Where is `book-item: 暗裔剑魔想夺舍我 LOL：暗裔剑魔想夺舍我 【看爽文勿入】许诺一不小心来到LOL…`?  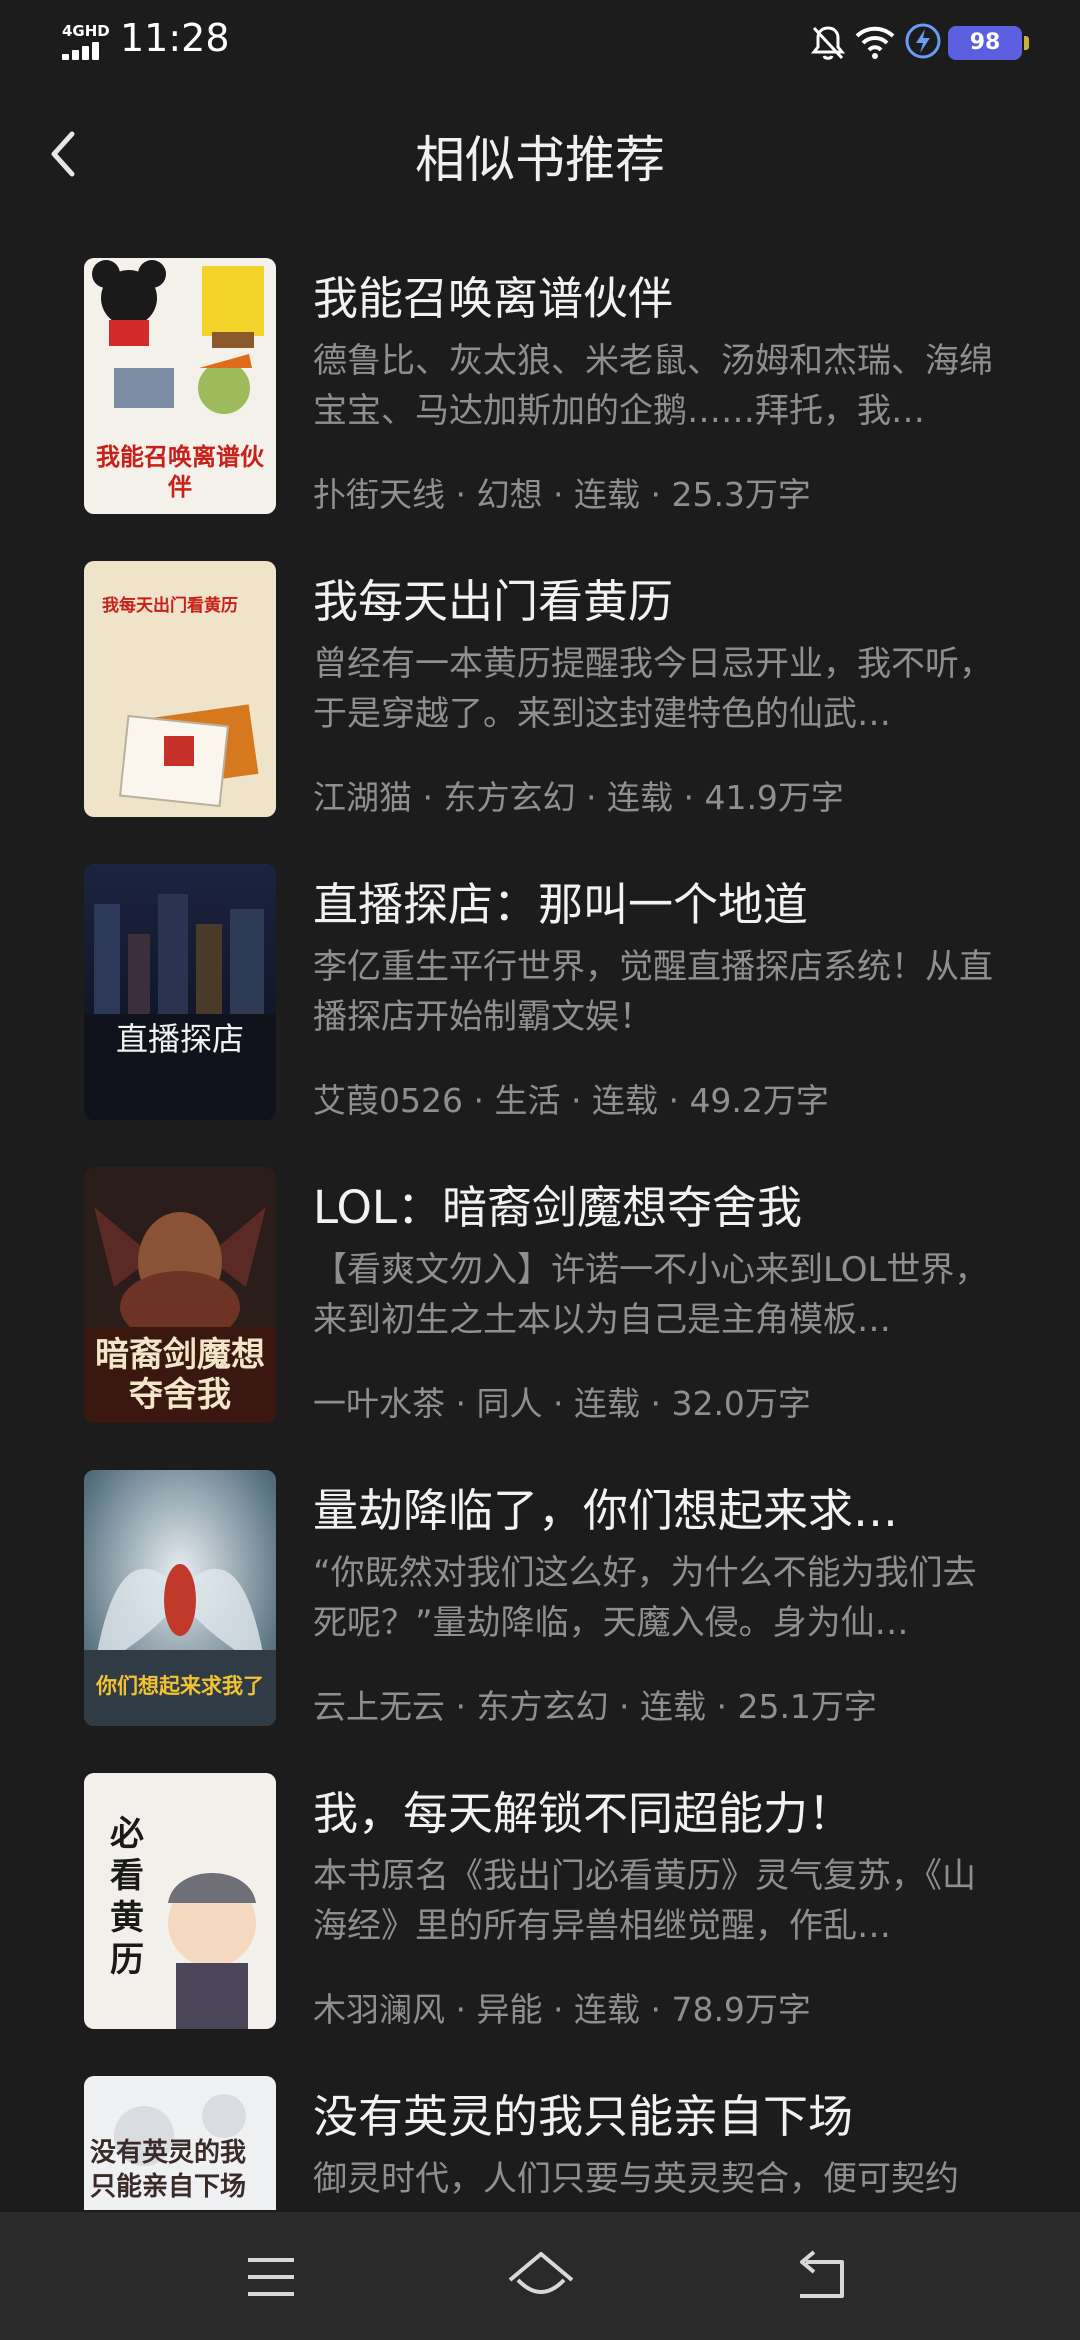
book-item: 暗裔剑魔想夺舍我 LOL：暗裔剑魔想夺舍我 【看爽文勿入】许诺一不小心来到LOL… is located at coordinates (540, 1318).